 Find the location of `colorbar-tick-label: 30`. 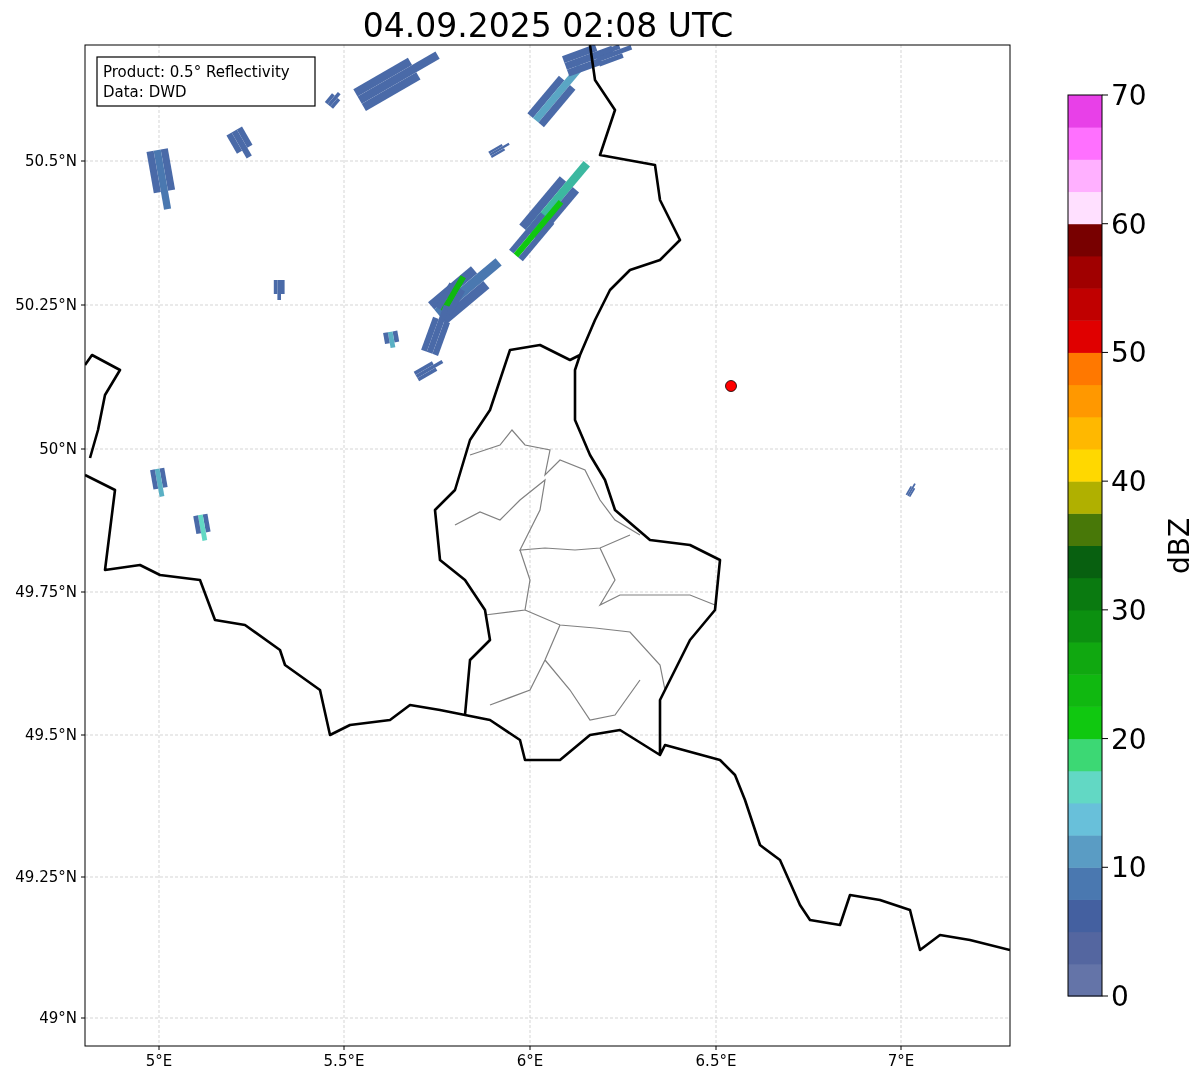

colorbar-tick-label: 30 is located at coordinates (1129, 610).